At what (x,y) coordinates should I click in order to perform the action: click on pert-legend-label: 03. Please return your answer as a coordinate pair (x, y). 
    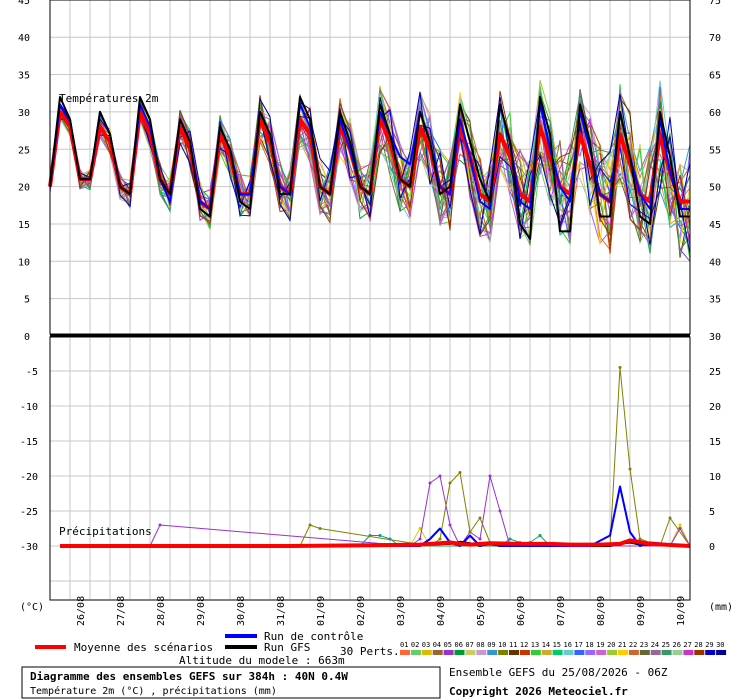
    Looking at the image, I should click on (426, 645).